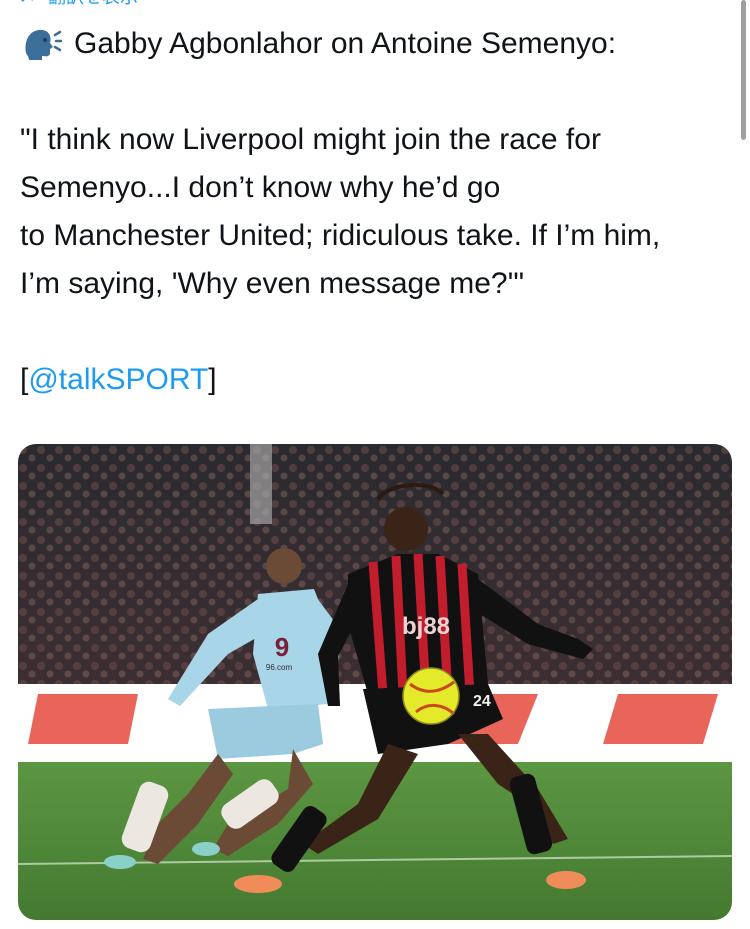 The height and width of the screenshot is (929, 750). Describe the element at coordinates (43, 44) in the screenshot. I see `speaking-head-icon` at that location.